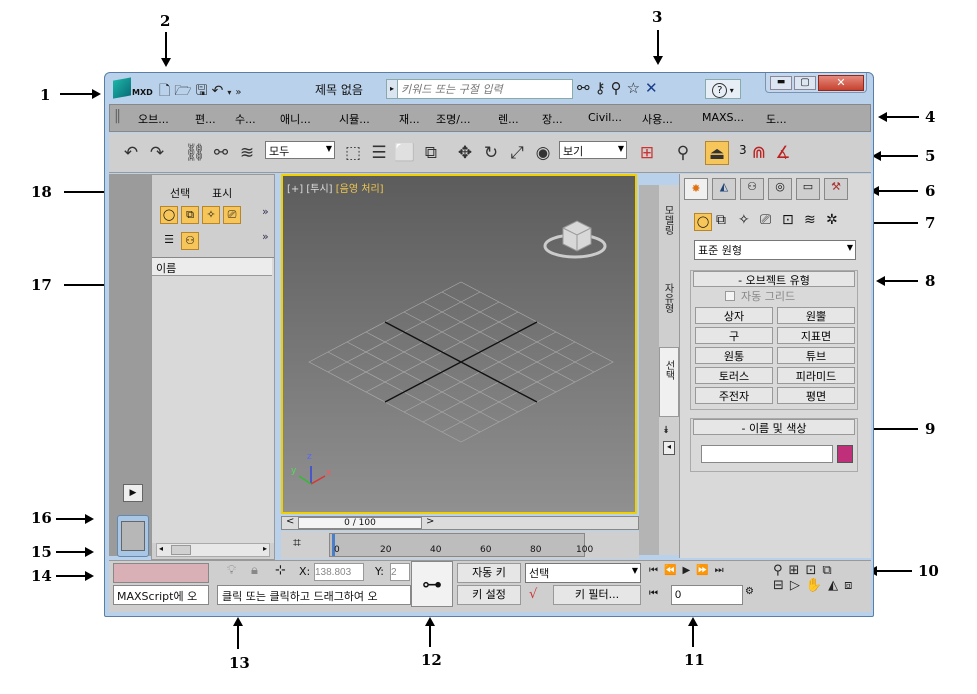 The image size is (977, 694). I want to click on orbit-icon: ✋, so click(817, 585).